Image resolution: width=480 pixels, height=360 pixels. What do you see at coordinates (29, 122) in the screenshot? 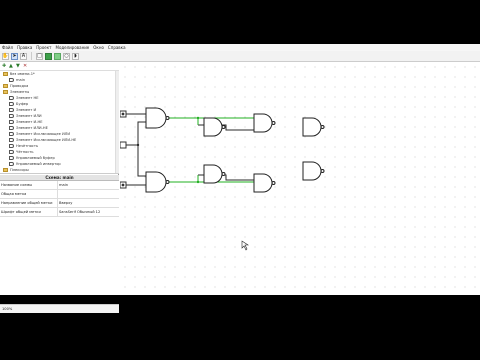
I see `tree-item-label: Элемент И-НЕ` at bounding box center [29, 122].